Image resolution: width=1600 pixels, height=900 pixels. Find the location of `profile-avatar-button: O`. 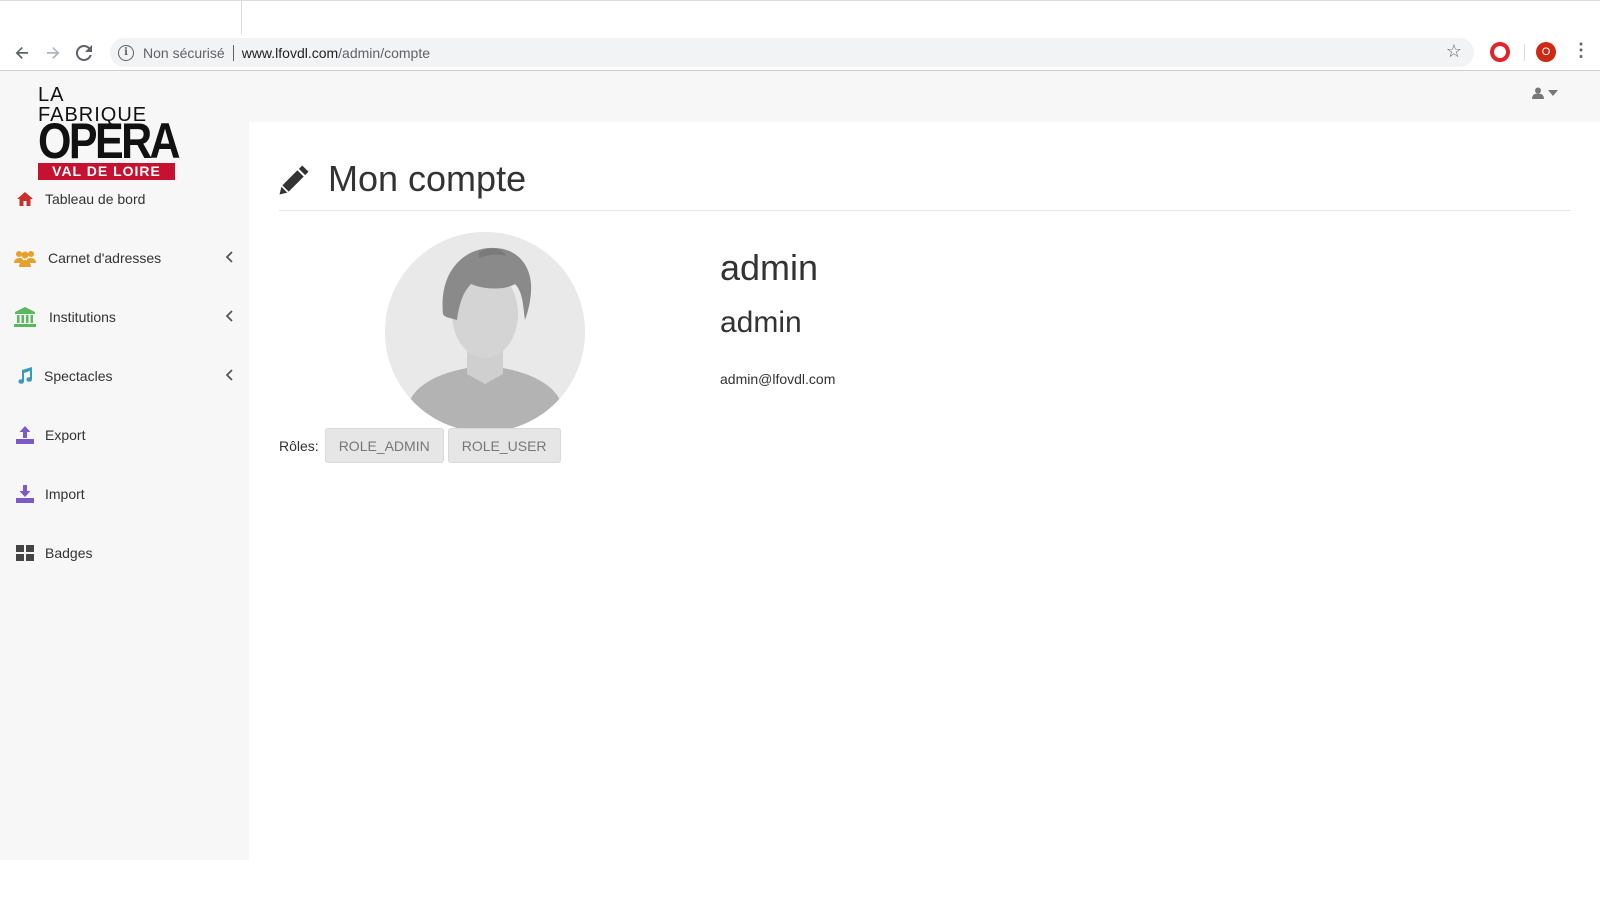

profile-avatar-button: O is located at coordinates (1546, 52).